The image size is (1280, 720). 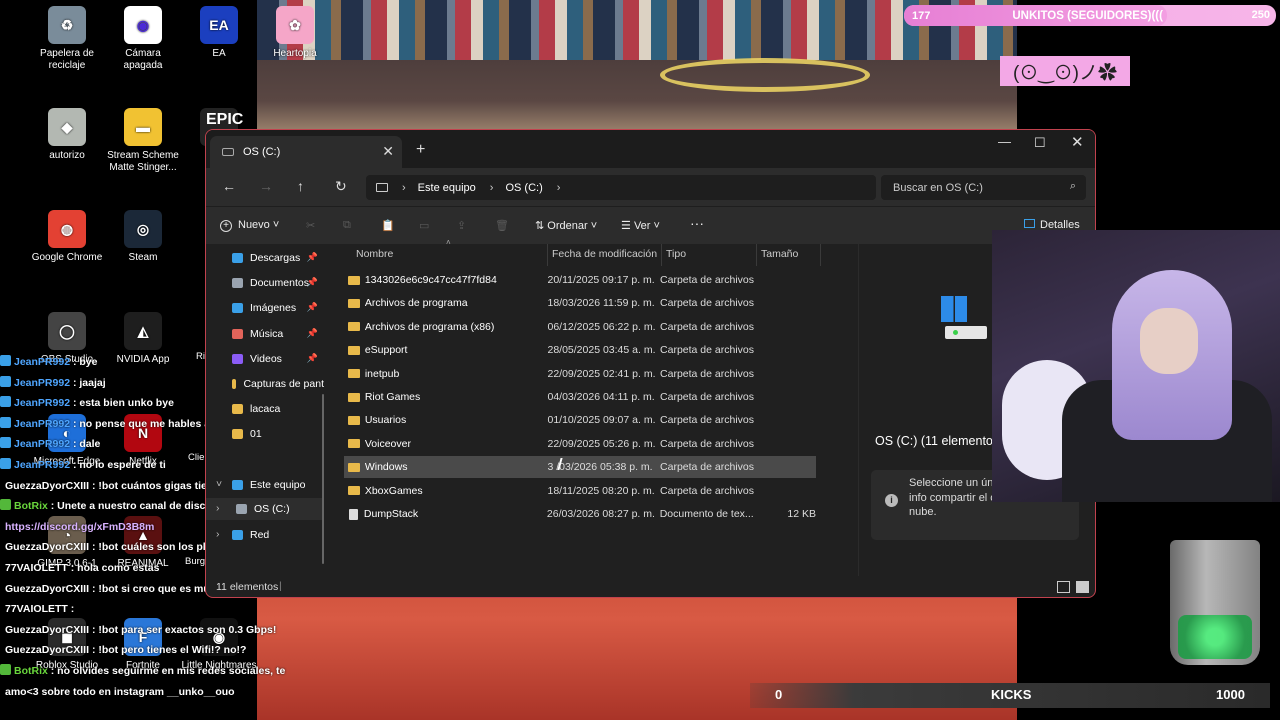 I want to click on search-placeholder: Buscar en OS (C:), so click(x=938, y=187).